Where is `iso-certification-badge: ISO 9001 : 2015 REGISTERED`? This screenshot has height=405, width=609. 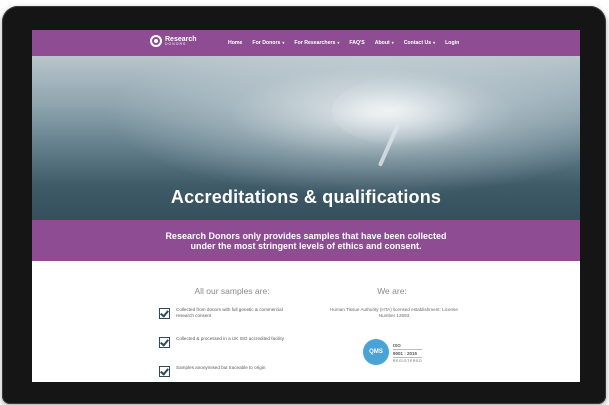 iso-certification-badge: ISO 9001 : 2015 REGISTERED is located at coordinates (408, 353).